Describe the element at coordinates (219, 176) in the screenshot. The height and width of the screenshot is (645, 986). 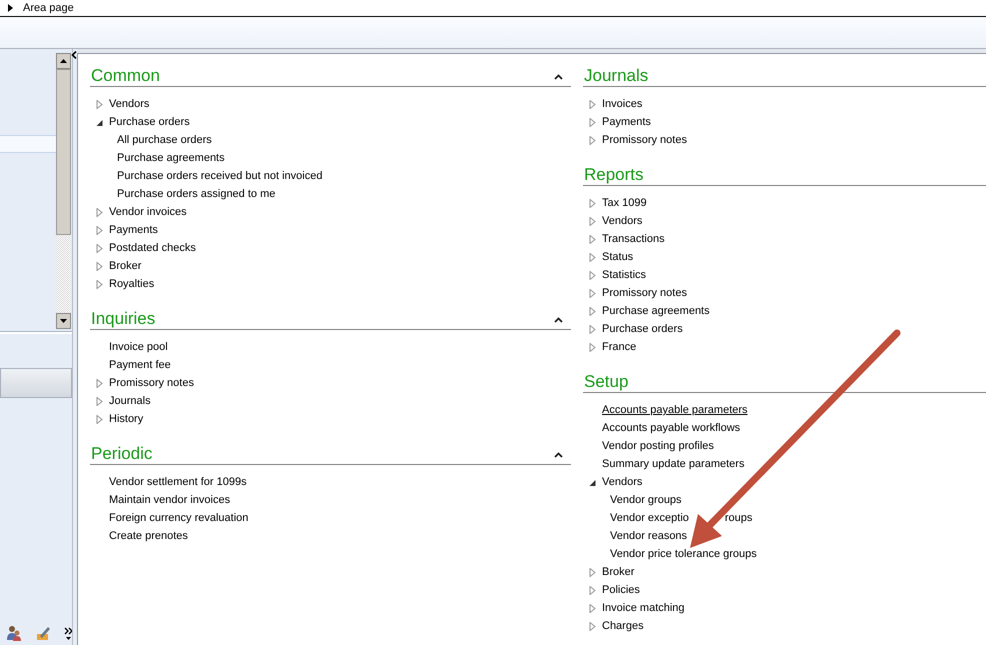
I see `area-link: Purchase orders received but not invoiced` at that location.